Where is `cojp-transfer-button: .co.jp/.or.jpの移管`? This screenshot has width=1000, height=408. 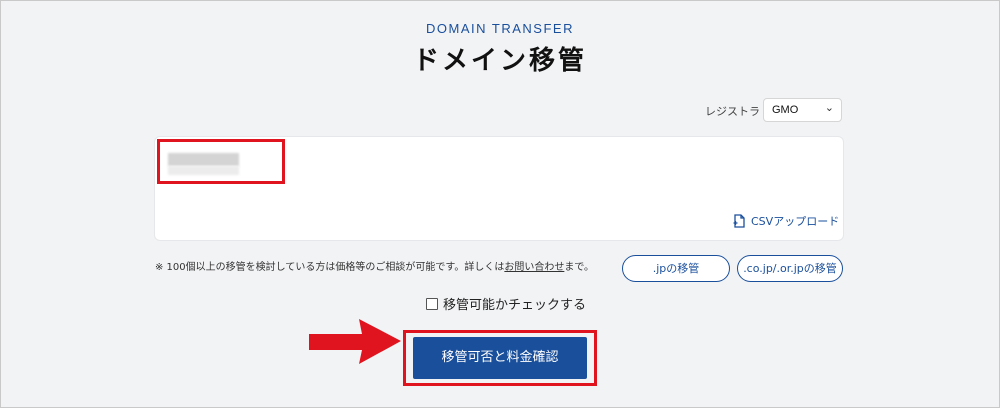 cojp-transfer-button: .co.jp/.or.jpの移管 is located at coordinates (790, 268).